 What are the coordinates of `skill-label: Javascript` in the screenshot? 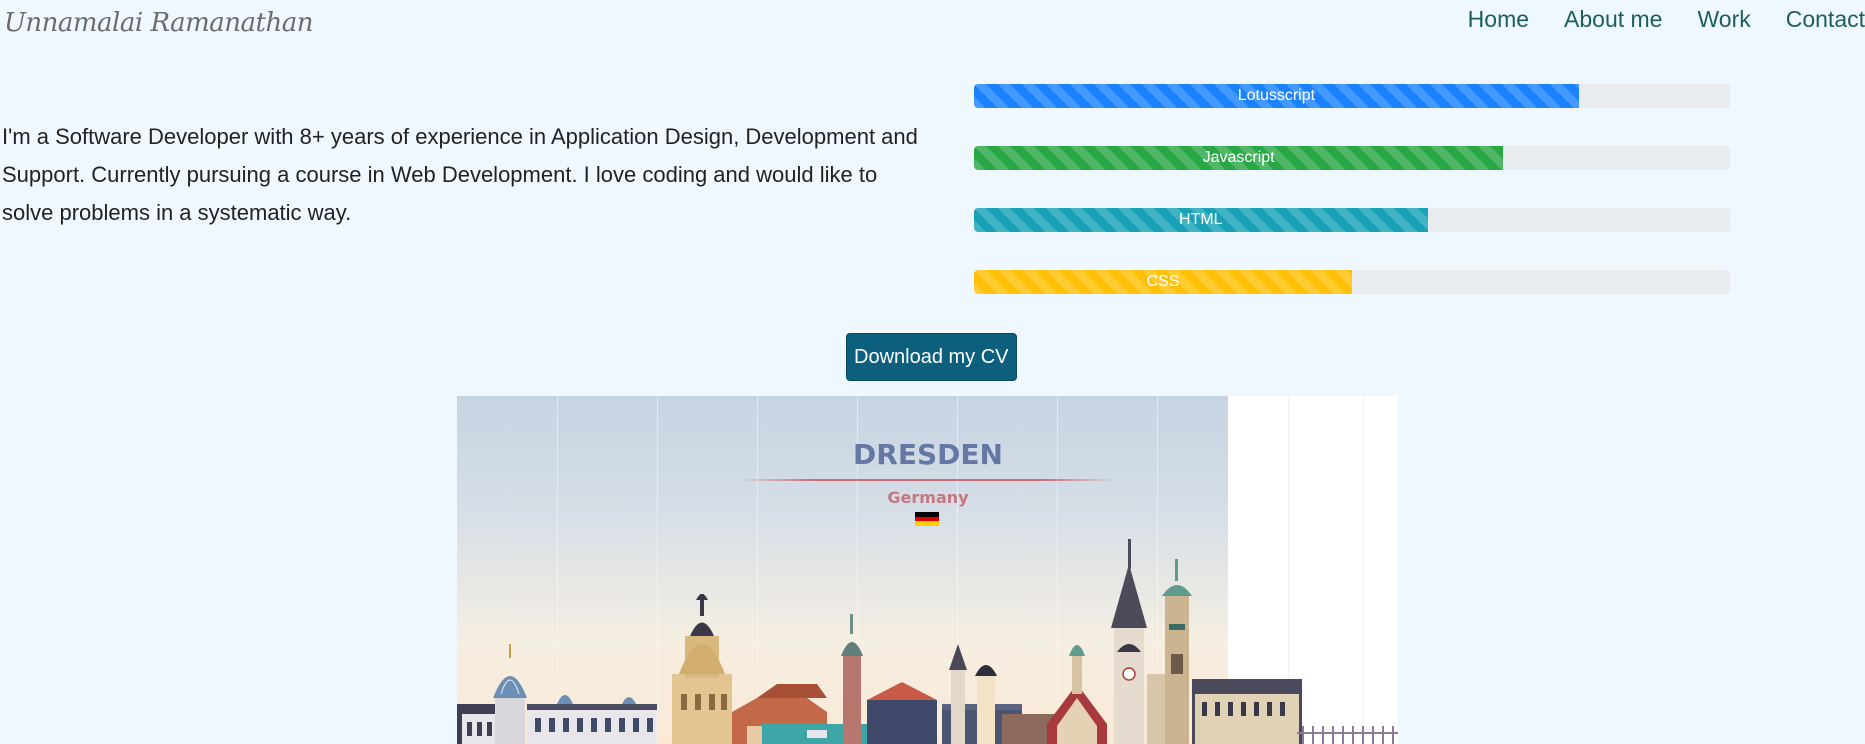 It's located at (1238, 157).